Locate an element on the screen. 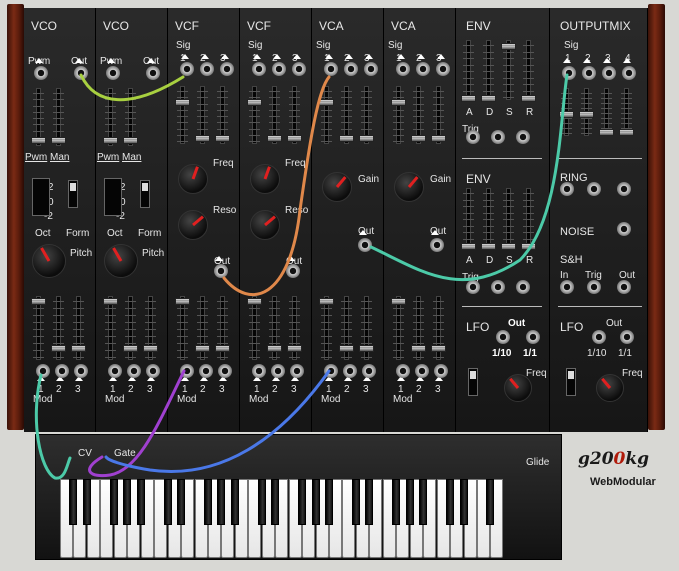 This screenshot has width=679, height=571. env-trig-jack is located at coordinates (473, 137).